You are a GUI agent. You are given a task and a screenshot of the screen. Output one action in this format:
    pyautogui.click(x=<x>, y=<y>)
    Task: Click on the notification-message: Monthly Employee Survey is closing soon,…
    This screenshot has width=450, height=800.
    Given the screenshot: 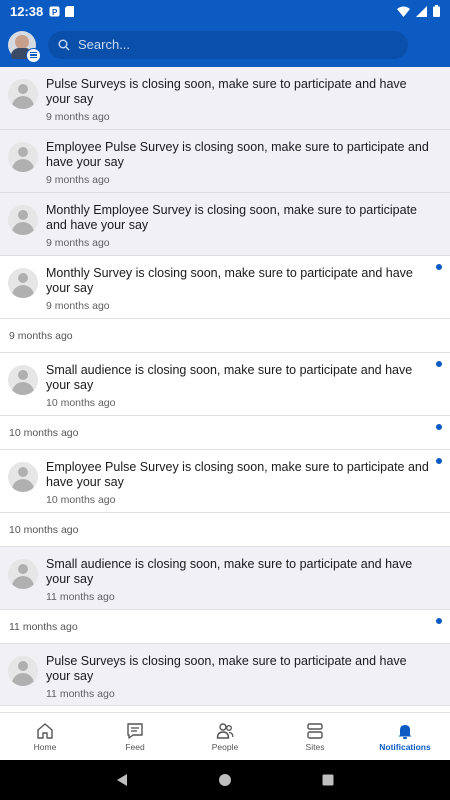 What is the action you would take?
    pyautogui.click(x=232, y=217)
    